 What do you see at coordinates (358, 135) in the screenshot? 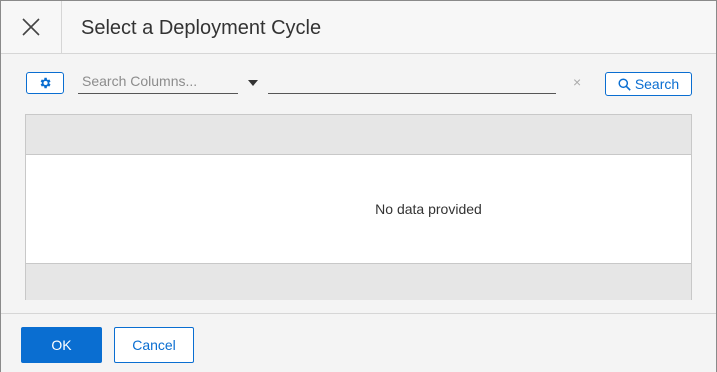
I see `table-header` at bounding box center [358, 135].